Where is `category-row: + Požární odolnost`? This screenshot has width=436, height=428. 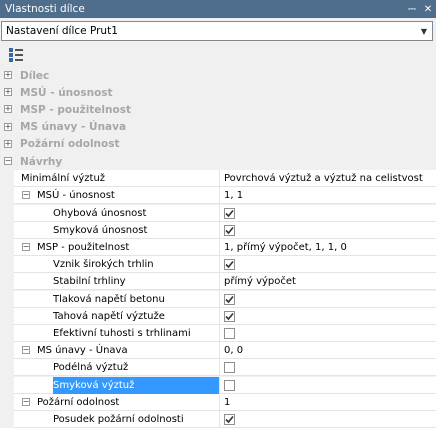 category-row: + Požární odolnost is located at coordinates (218, 144).